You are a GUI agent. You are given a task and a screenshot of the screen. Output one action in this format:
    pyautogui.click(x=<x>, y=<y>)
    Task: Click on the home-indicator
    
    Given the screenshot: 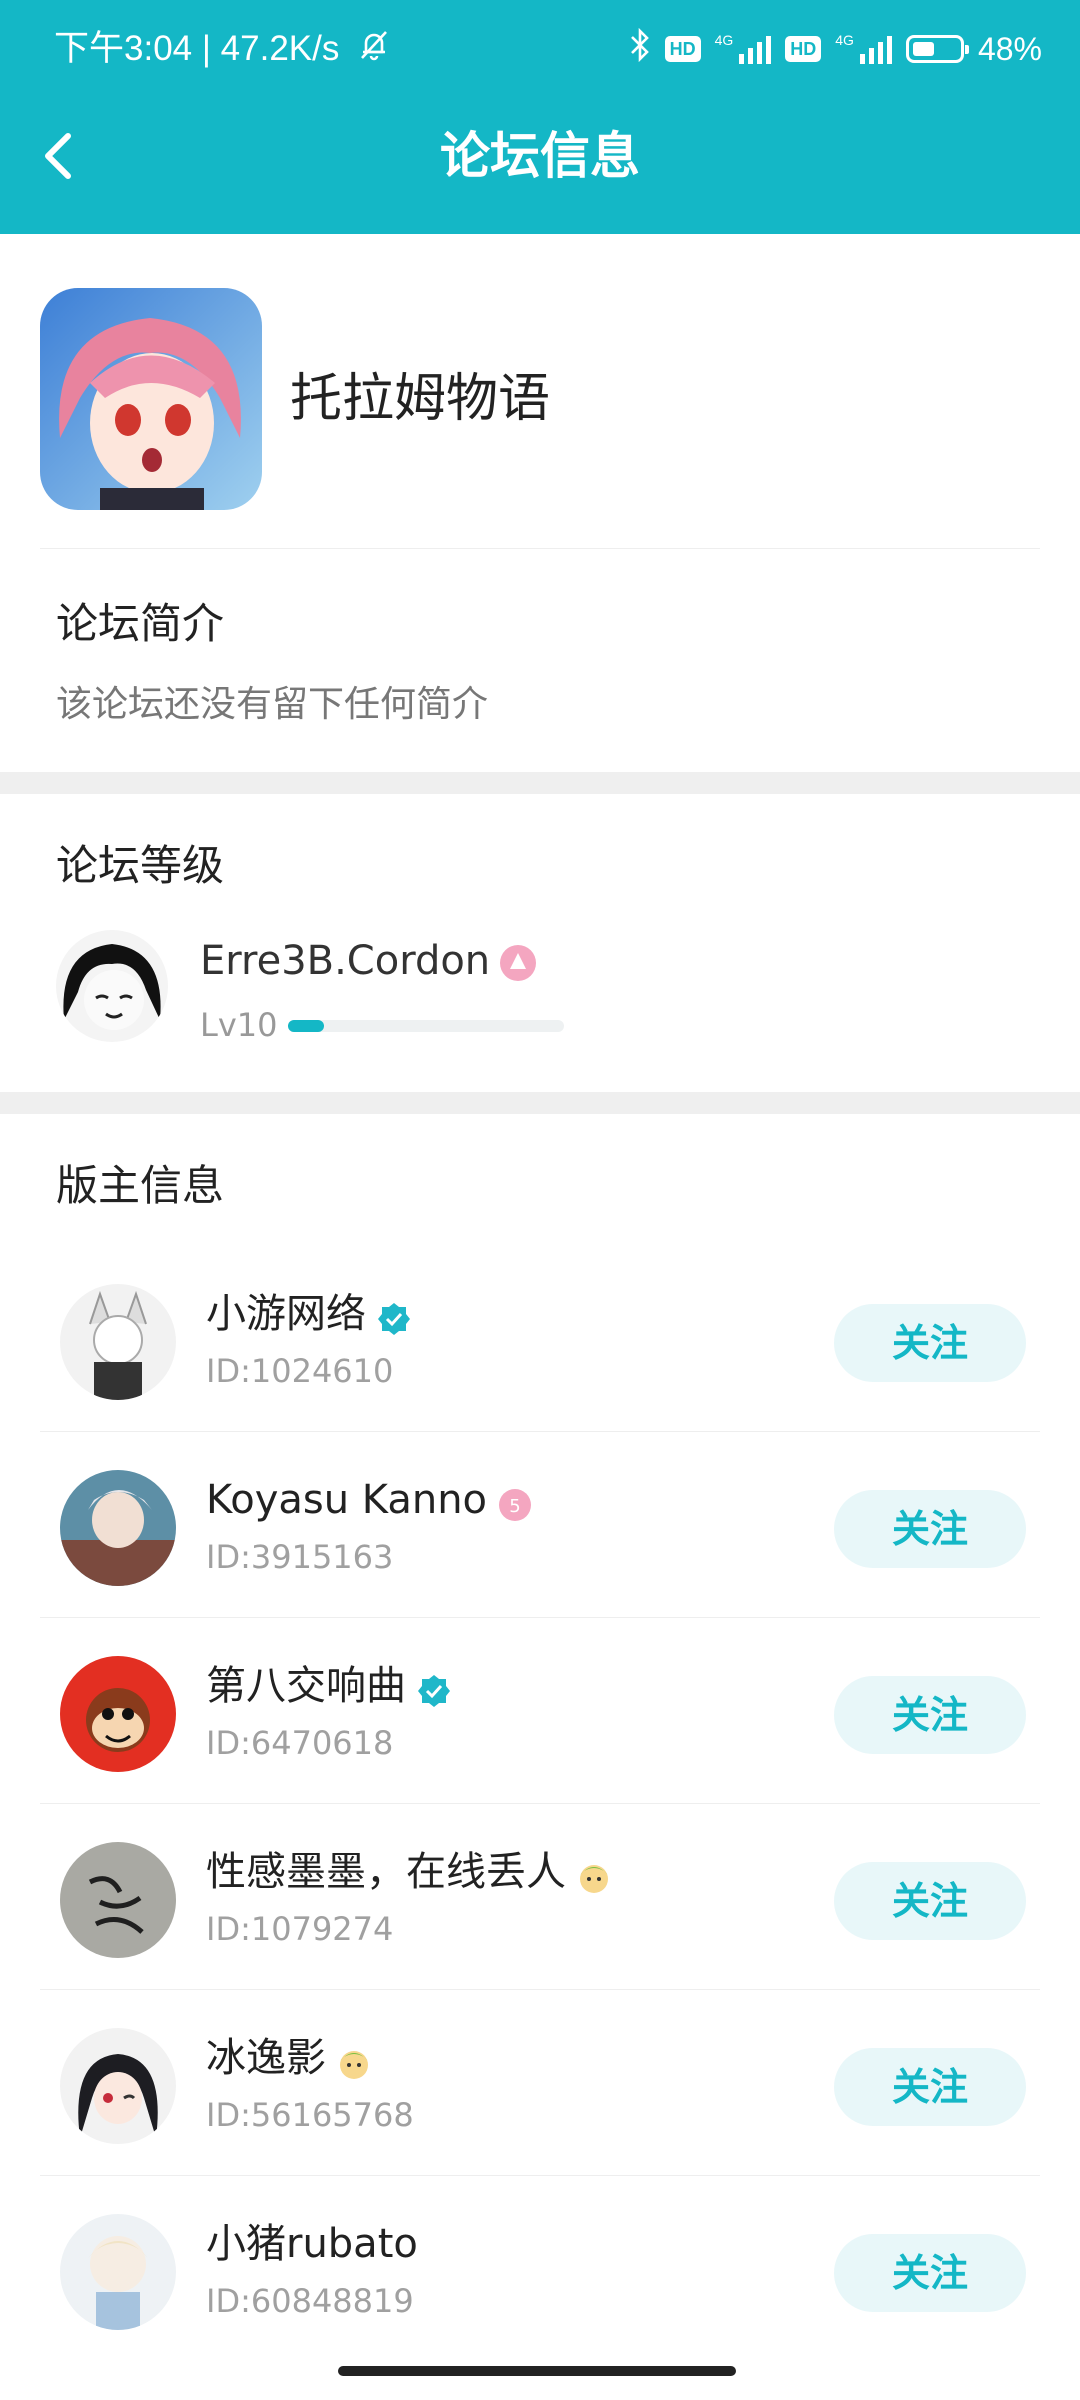 What is the action you would take?
    pyautogui.click(x=537, y=2371)
    